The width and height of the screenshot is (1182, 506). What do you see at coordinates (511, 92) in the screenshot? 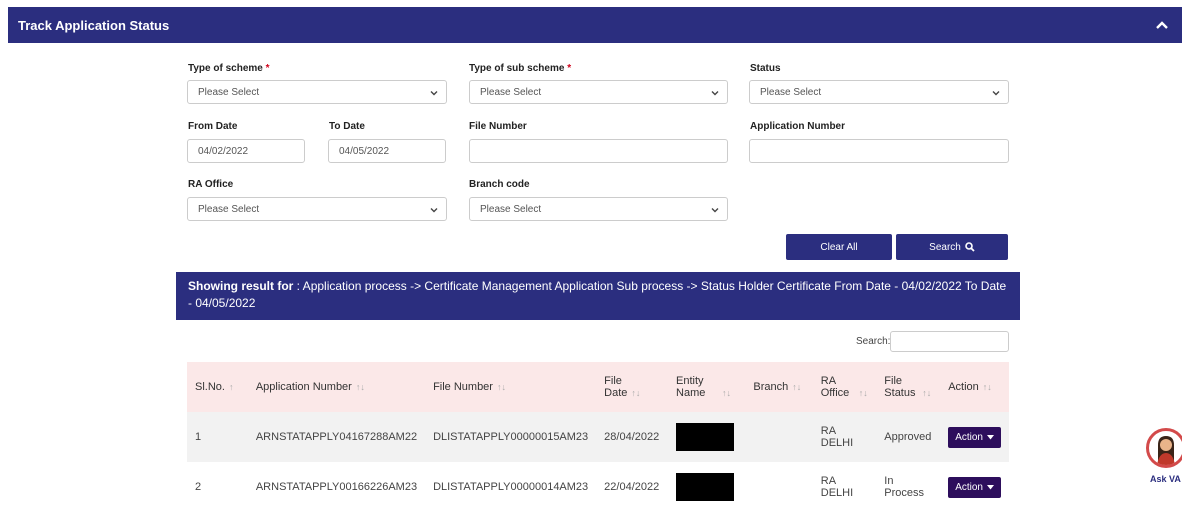
I see `subscheme-select-value: Please Select` at bounding box center [511, 92].